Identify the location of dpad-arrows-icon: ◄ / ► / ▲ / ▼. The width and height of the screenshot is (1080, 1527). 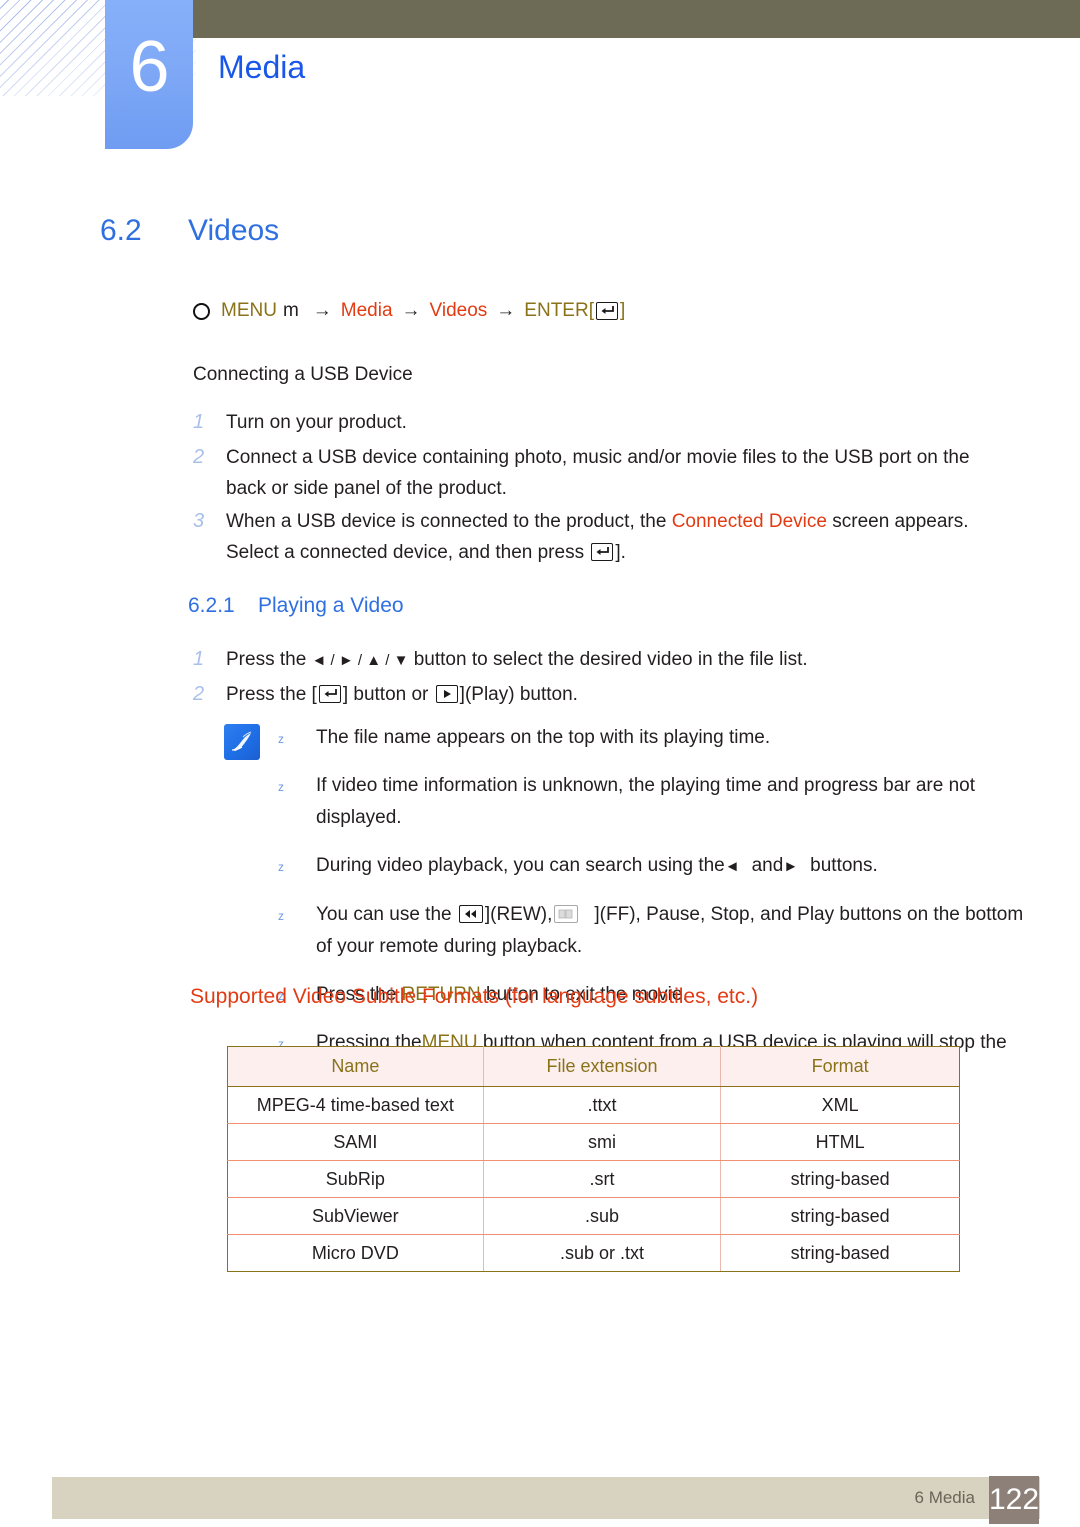
(360, 660).